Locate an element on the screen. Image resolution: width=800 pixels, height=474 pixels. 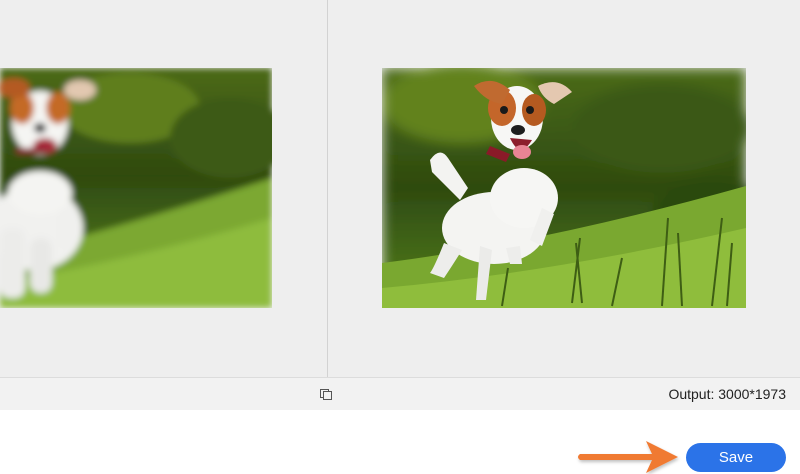
split-divider is located at coordinates (327, 188).